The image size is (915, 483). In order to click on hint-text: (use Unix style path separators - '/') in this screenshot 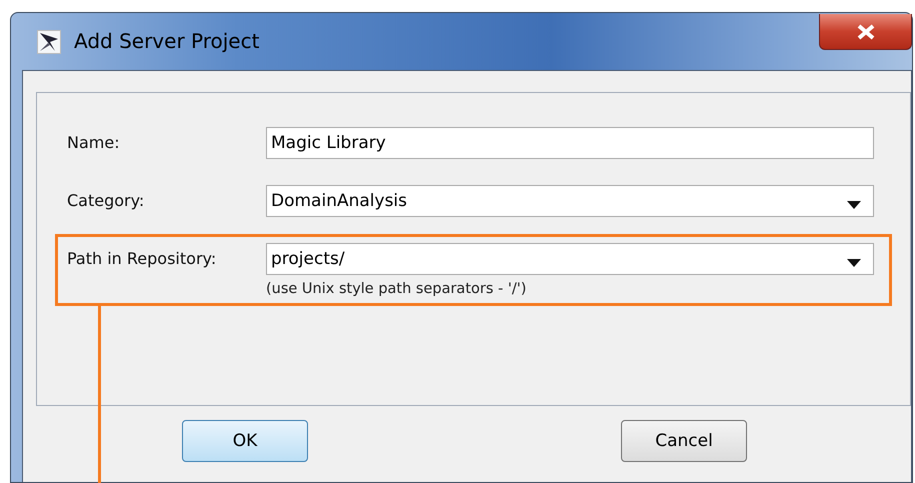, I will do `click(397, 289)`.